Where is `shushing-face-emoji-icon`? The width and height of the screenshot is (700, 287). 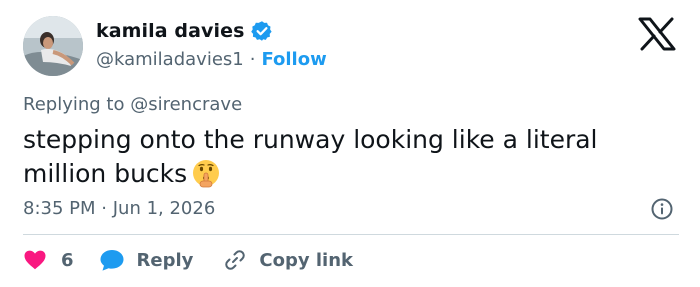
shushing-face-emoji-icon is located at coordinates (206, 173).